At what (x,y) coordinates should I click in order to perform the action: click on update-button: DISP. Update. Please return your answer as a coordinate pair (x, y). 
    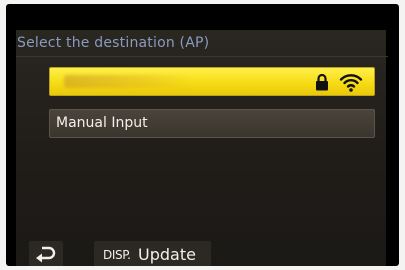
    Looking at the image, I should click on (152, 253).